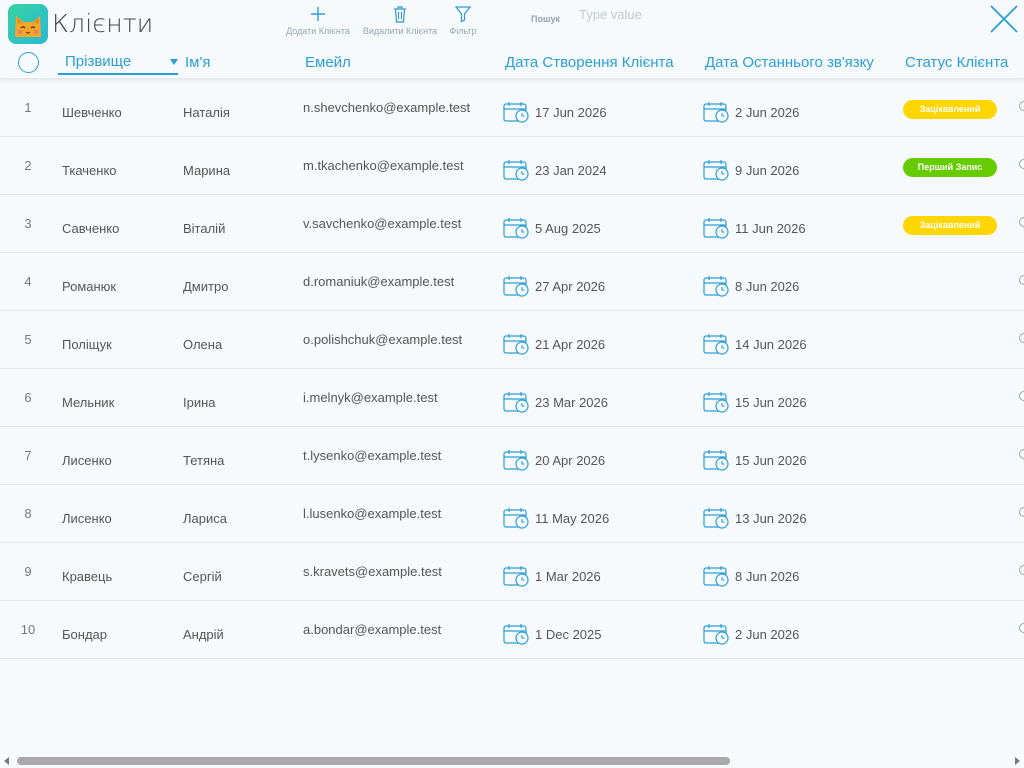  I want to click on filter-button: Фільтр, so click(463, 20).